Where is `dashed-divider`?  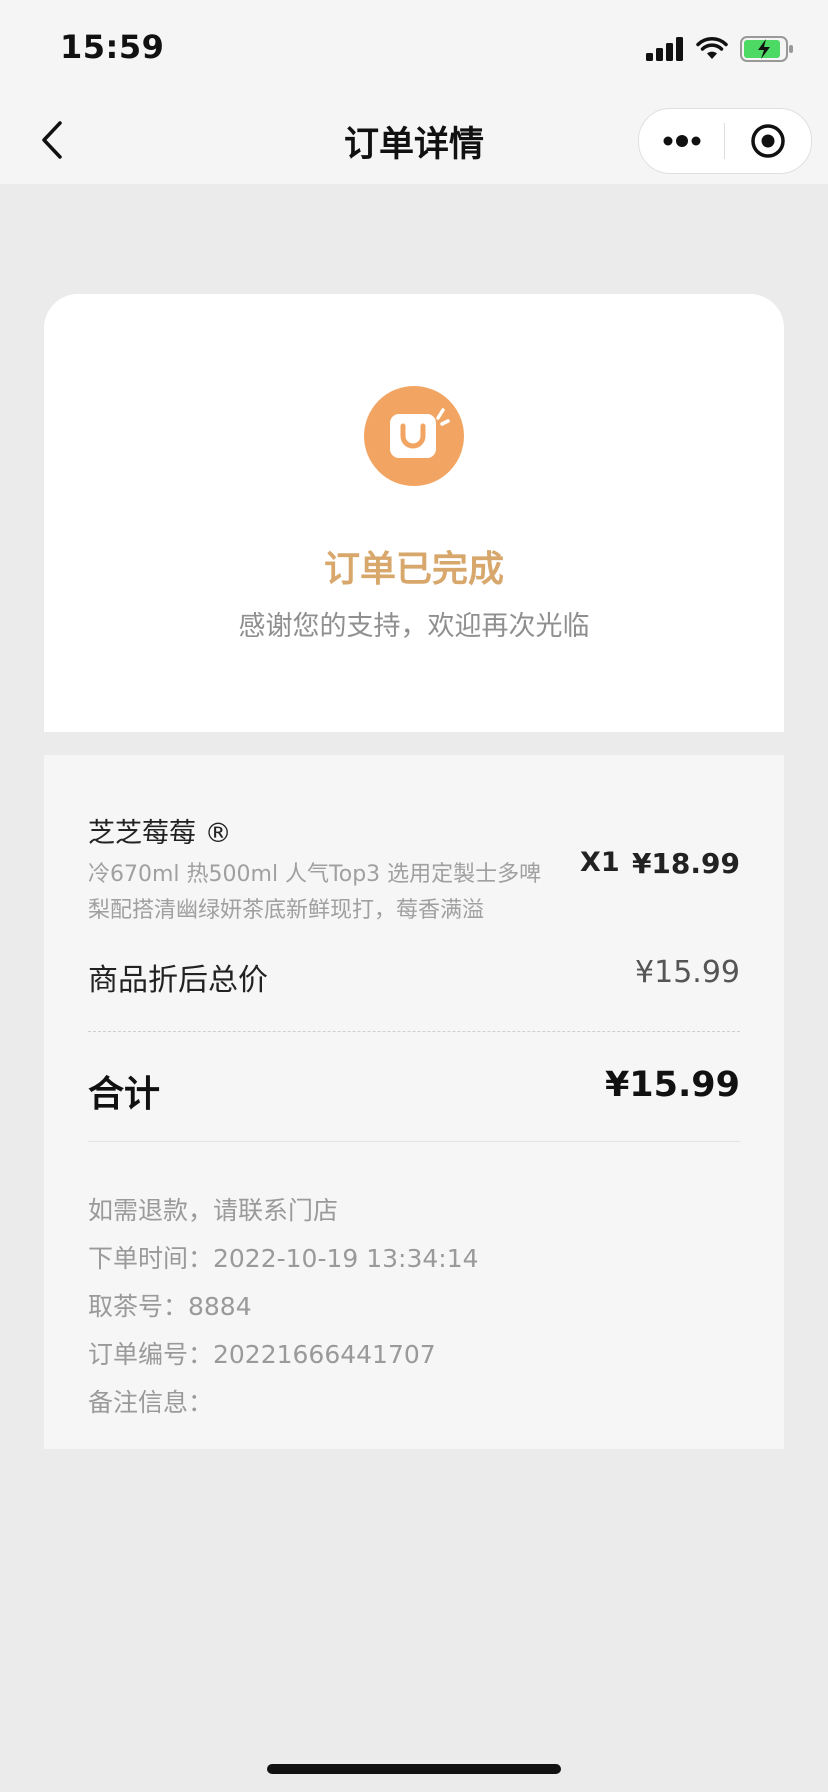 dashed-divider is located at coordinates (414, 1031).